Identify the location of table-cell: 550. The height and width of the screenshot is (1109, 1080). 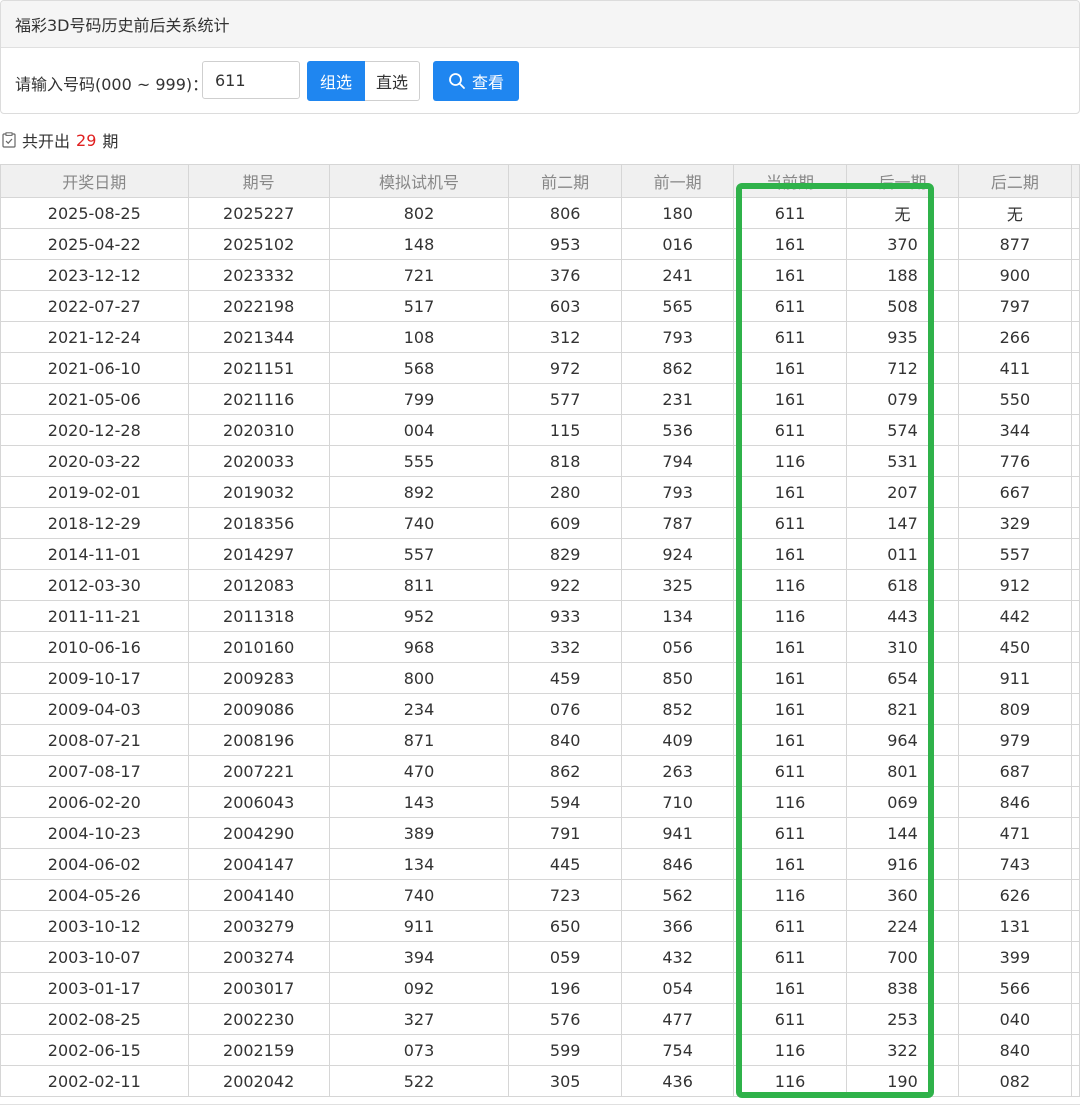
(1014, 399).